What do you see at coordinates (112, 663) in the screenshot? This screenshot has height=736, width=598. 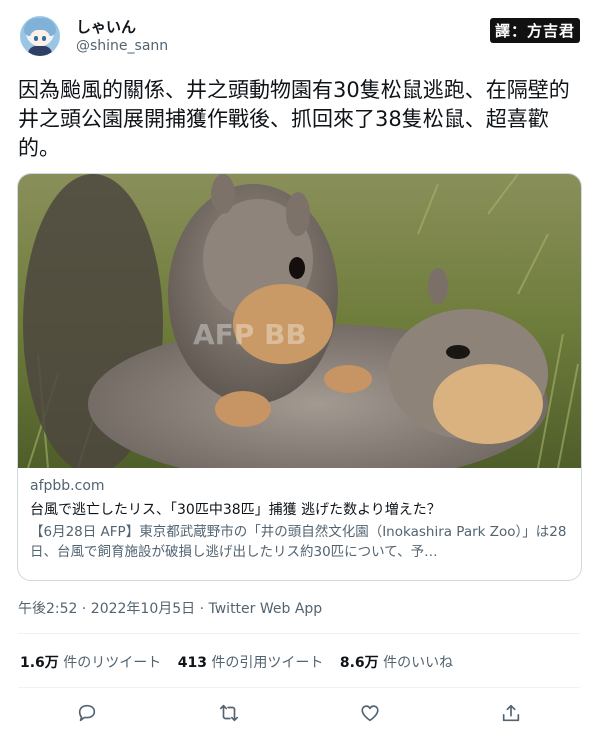 I see `retweets-label: 件のリツイート` at bounding box center [112, 663].